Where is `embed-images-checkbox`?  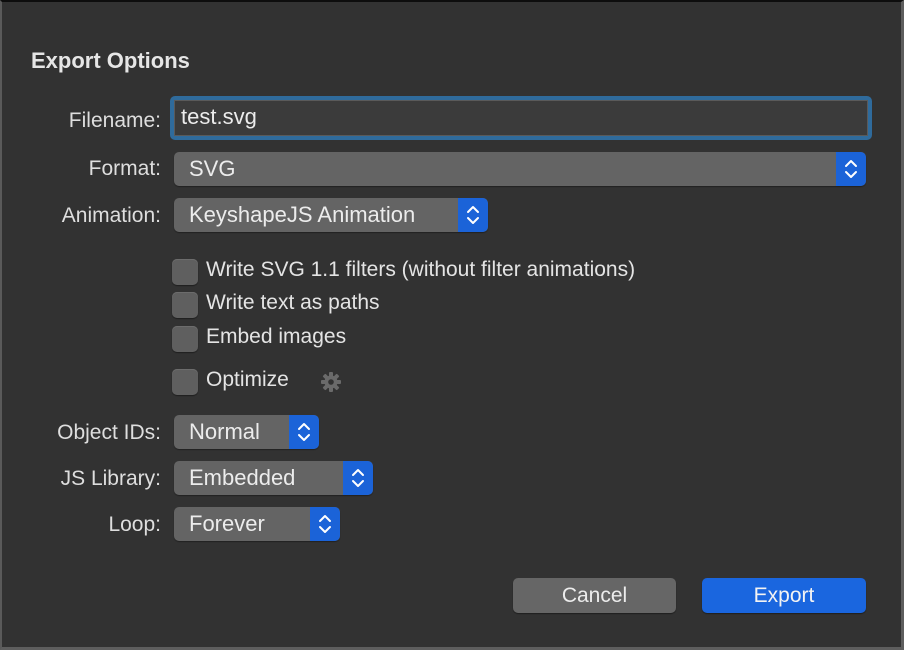 embed-images-checkbox is located at coordinates (185, 339).